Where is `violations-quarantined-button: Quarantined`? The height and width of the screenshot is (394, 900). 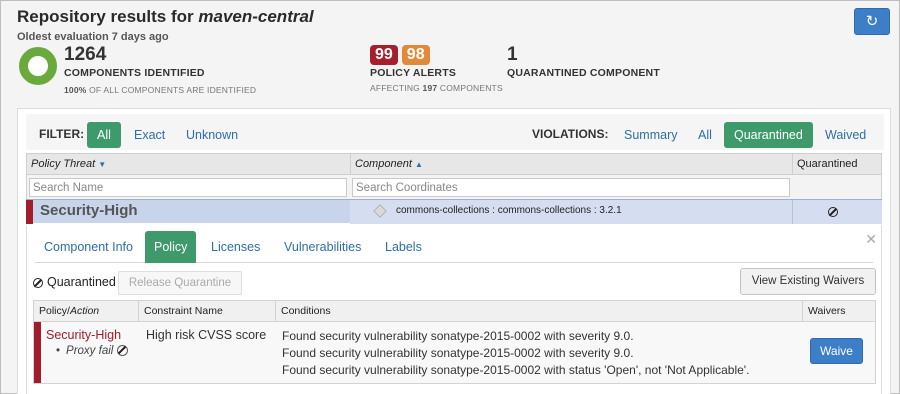
violations-quarantined-button: Quarantined is located at coordinates (768, 135).